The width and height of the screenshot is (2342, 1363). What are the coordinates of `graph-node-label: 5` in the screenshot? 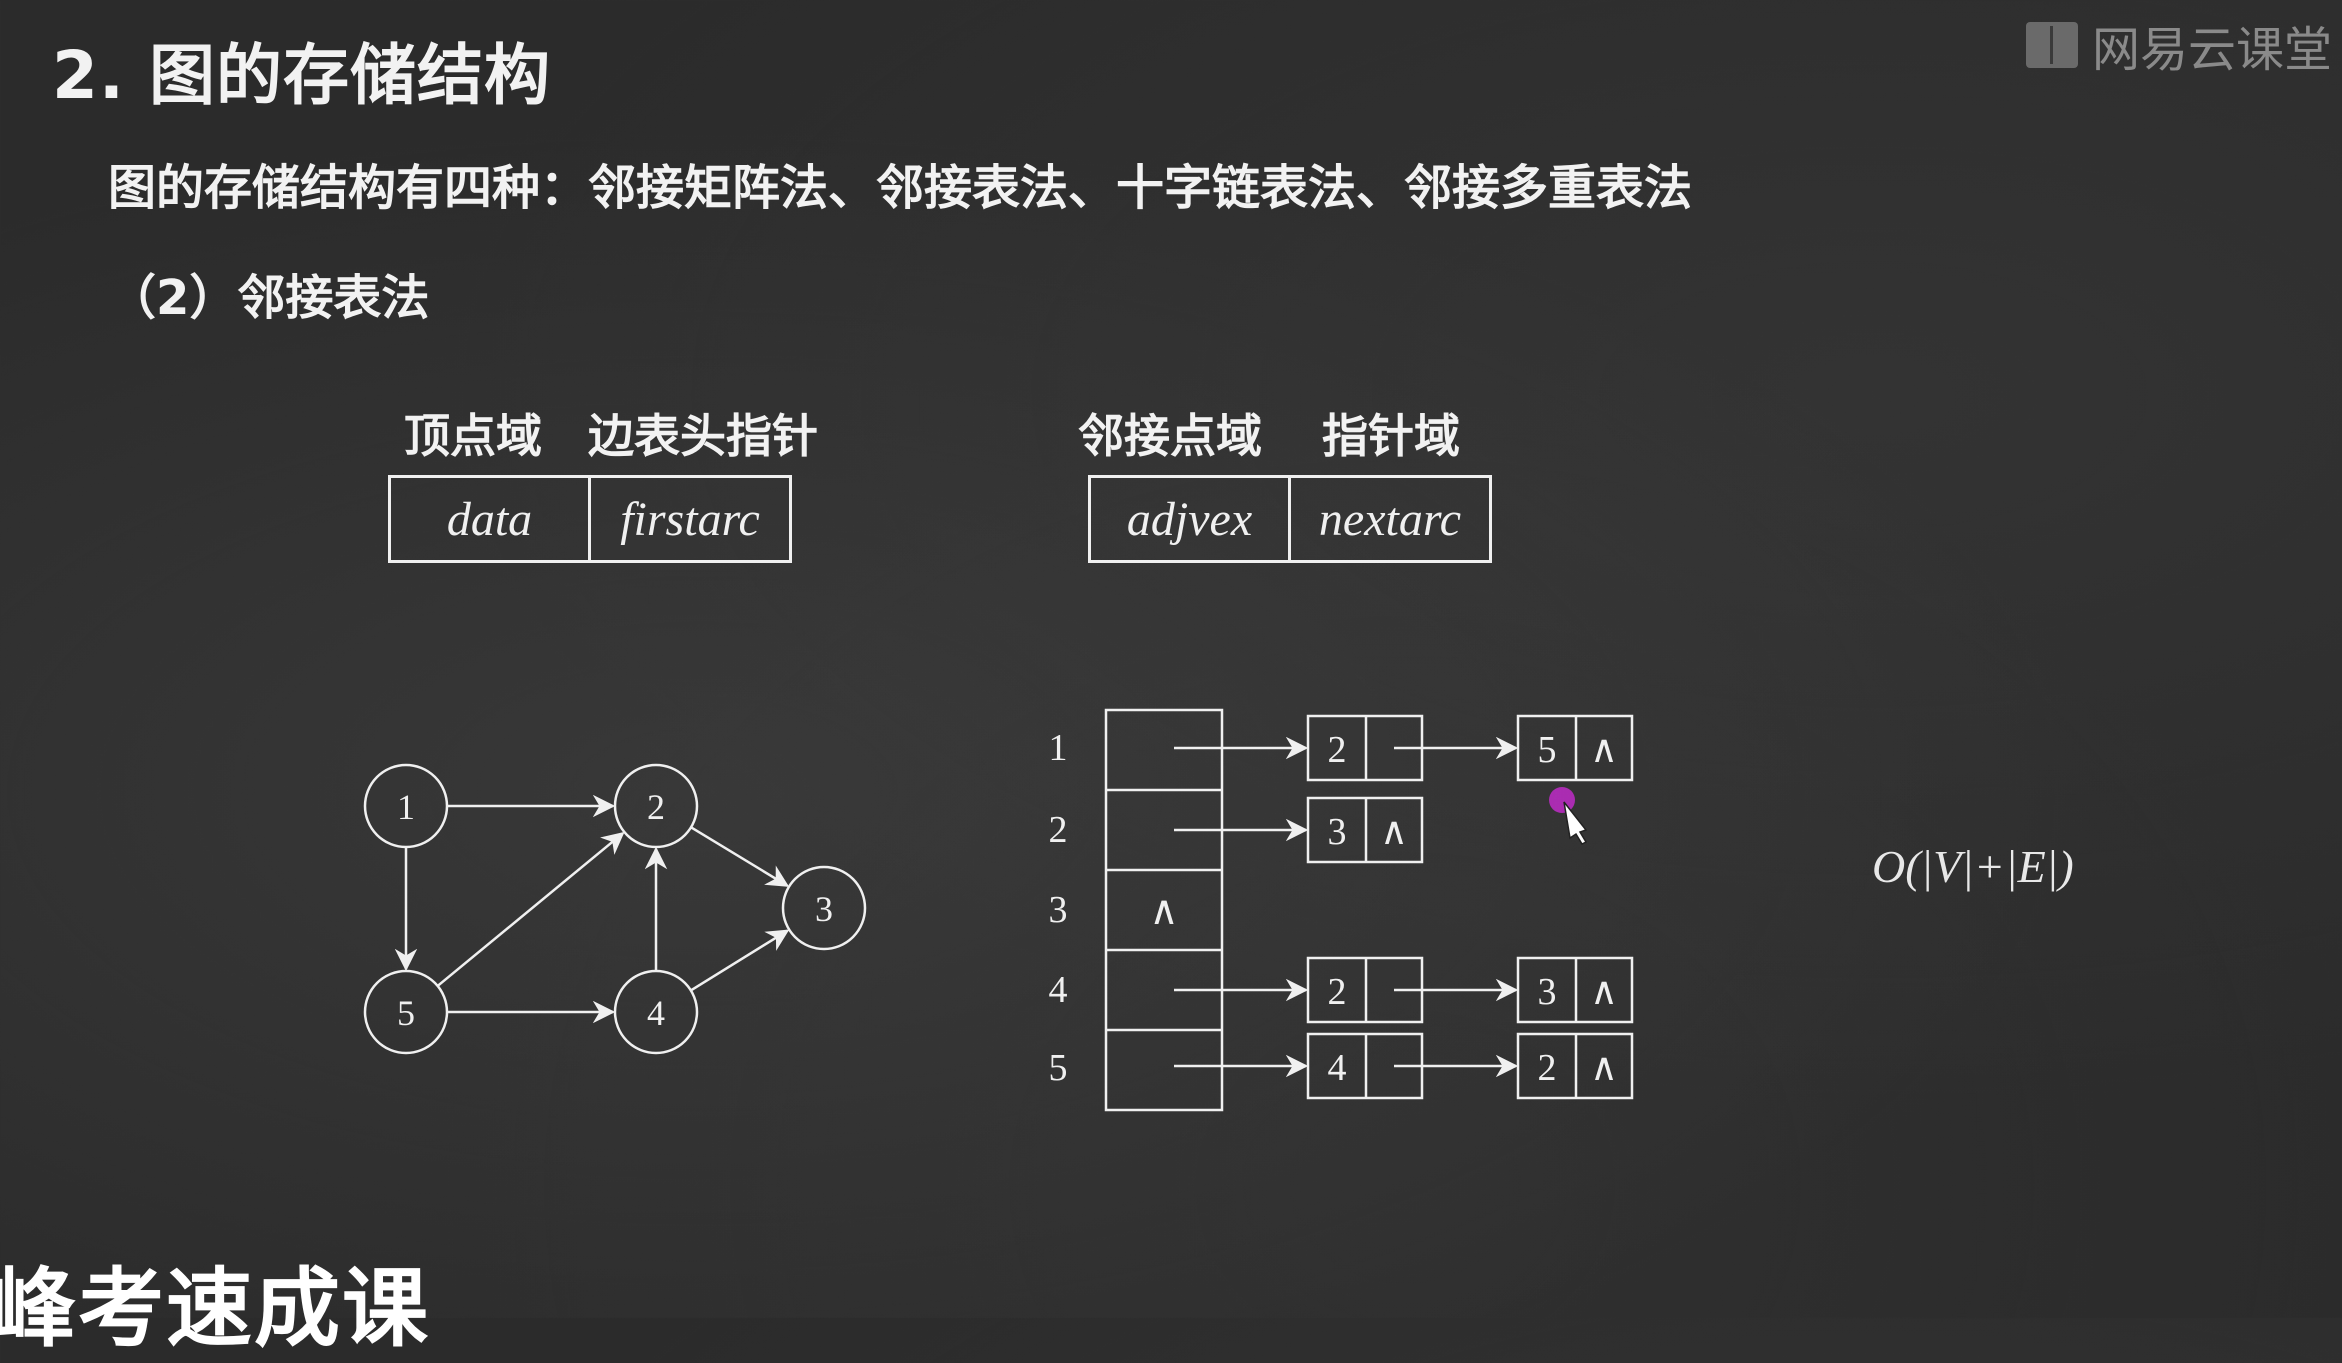 It's located at (406, 1013).